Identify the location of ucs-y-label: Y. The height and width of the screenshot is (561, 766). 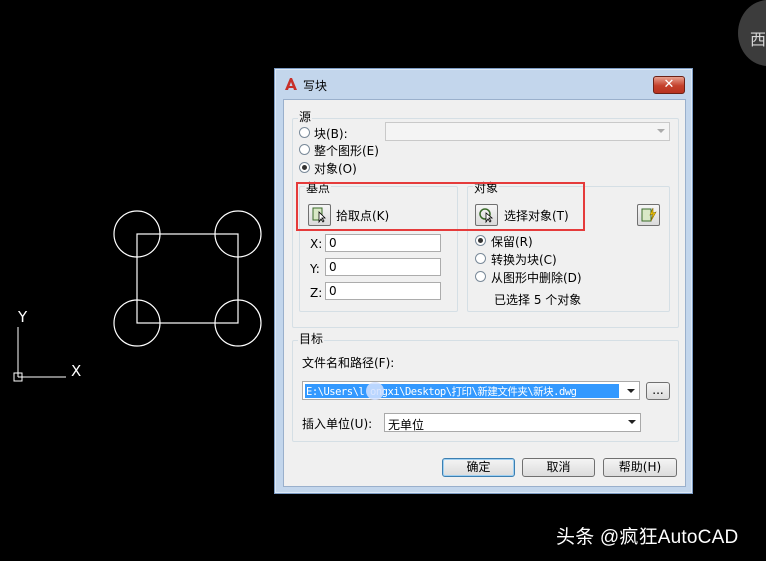
(22, 317).